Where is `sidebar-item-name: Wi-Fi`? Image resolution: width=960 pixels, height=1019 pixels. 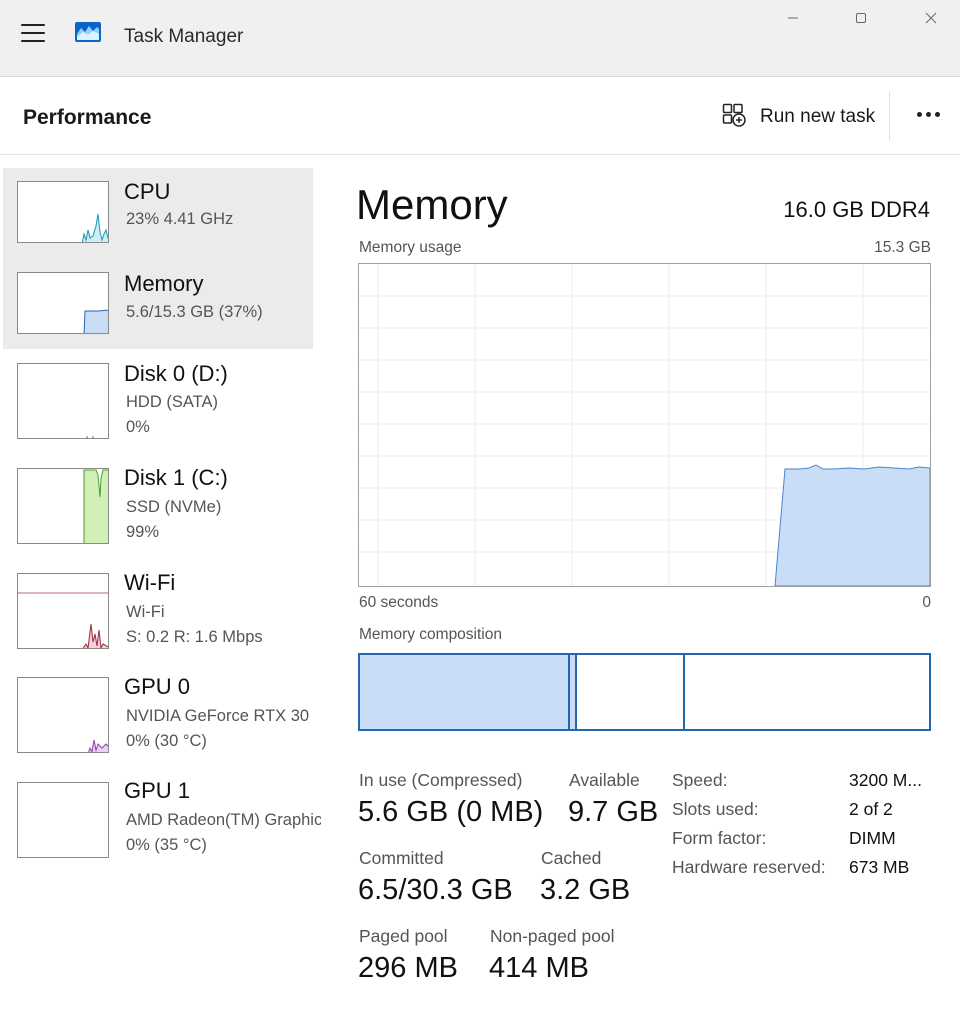 sidebar-item-name: Wi-Fi is located at coordinates (150, 582).